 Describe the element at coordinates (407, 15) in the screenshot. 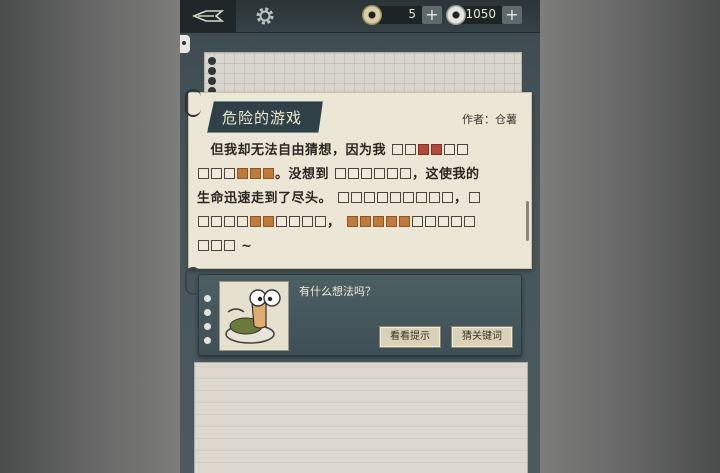

I see `hint-token-counter: 5 +` at that location.